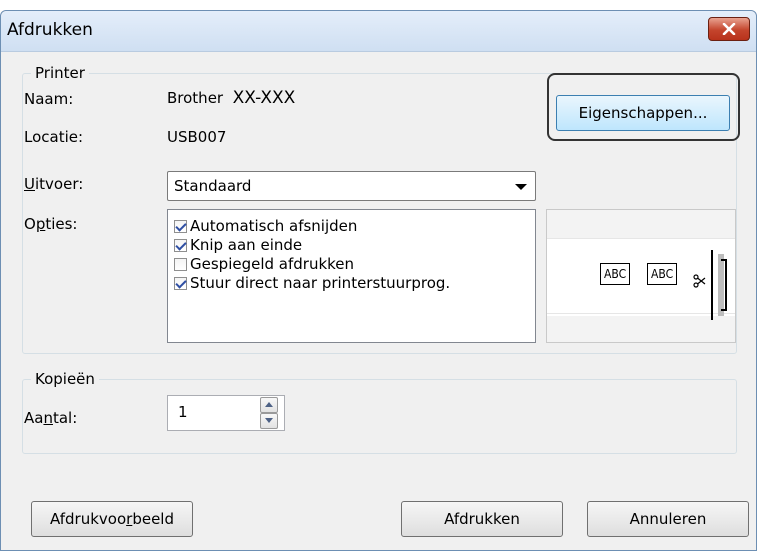 The image size is (761, 553). What do you see at coordinates (213, 186) in the screenshot?
I see `output-select-value: Standaard` at bounding box center [213, 186].